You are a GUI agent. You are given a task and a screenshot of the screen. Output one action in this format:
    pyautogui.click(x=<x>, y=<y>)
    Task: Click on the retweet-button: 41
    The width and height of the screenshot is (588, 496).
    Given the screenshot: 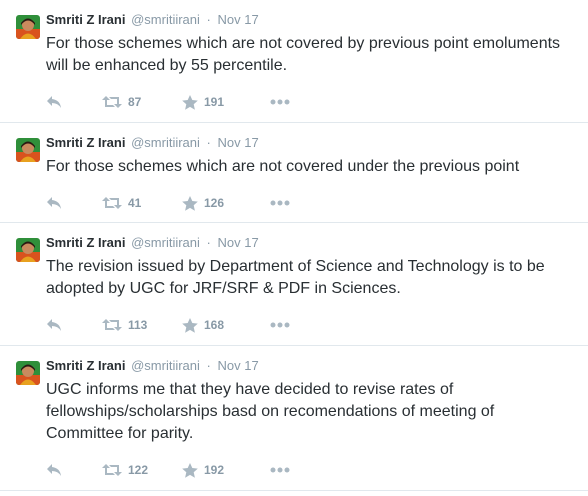 What is the action you would take?
    pyautogui.click(x=142, y=203)
    